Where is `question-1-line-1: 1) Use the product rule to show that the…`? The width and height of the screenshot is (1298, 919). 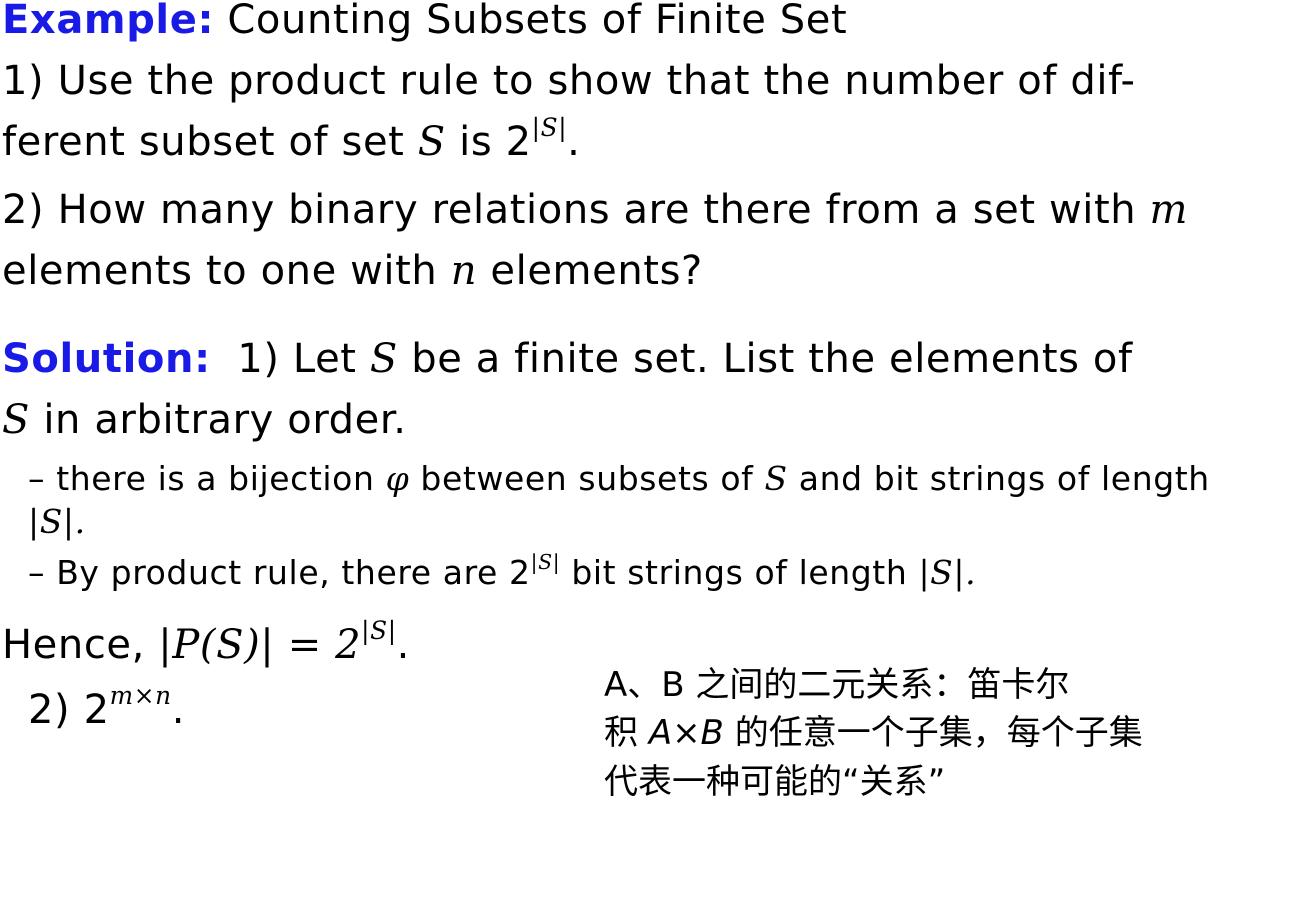 question-1-line-1: 1) Use the product rule to show that the… is located at coordinates (569, 81).